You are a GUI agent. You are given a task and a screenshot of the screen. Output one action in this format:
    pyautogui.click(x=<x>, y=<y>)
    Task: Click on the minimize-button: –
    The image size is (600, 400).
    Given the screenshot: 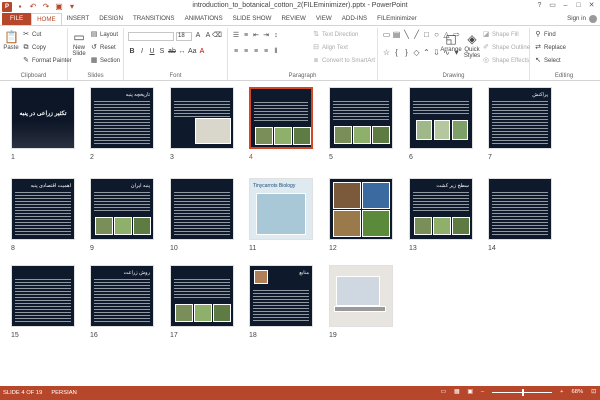 What is the action you would take?
    pyautogui.click(x=565, y=5)
    